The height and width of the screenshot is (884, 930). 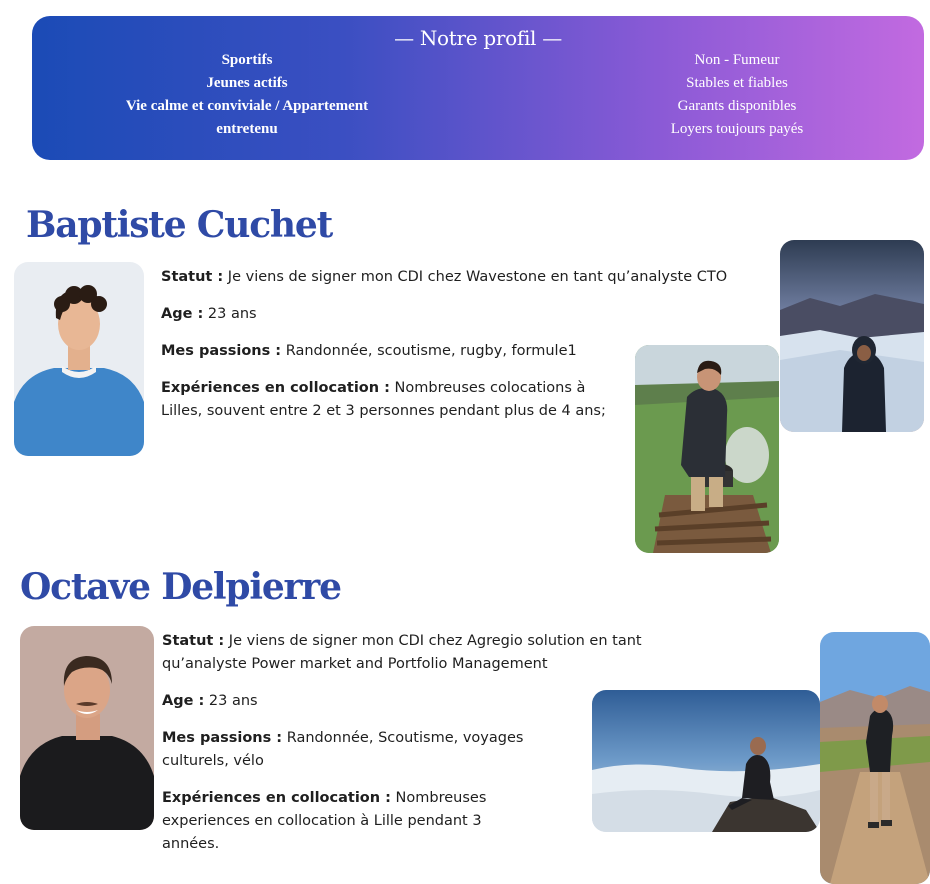 What do you see at coordinates (706, 761) in the screenshot?
I see `photo-above-clouds` at bounding box center [706, 761].